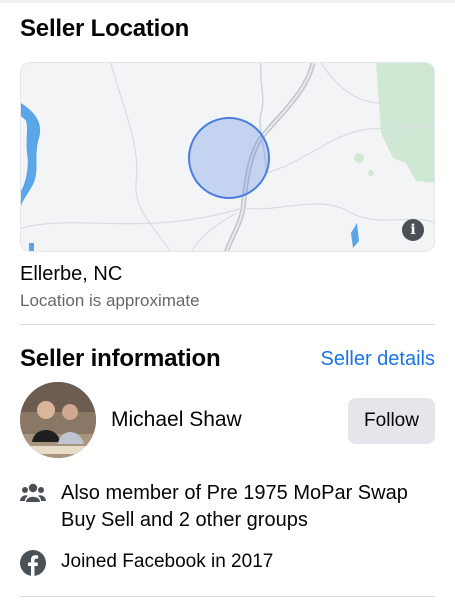  What do you see at coordinates (33, 493) in the screenshot?
I see `groups-icon` at bounding box center [33, 493].